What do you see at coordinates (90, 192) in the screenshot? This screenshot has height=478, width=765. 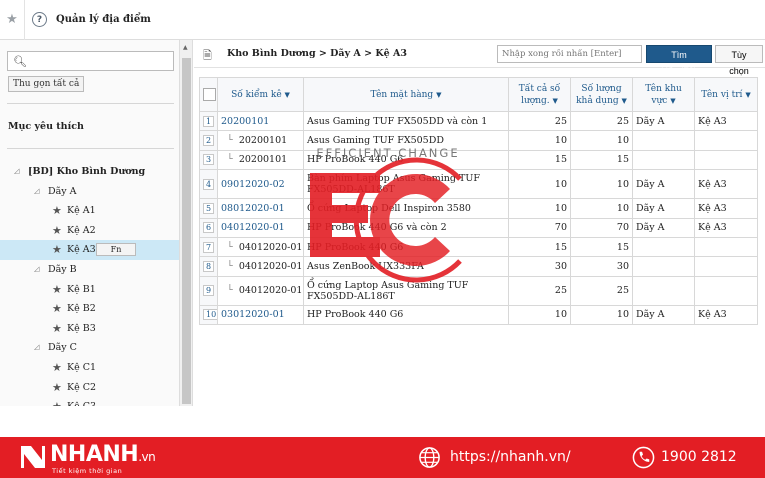 I see `tree-node-row: ◿ Dãy A` at bounding box center [90, 192].